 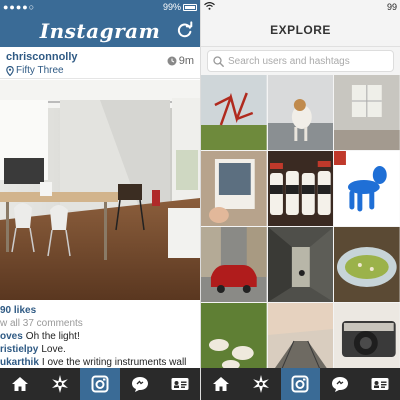 I want to click on comment-row: oves Oh the light!, so click(x=100, y=336).